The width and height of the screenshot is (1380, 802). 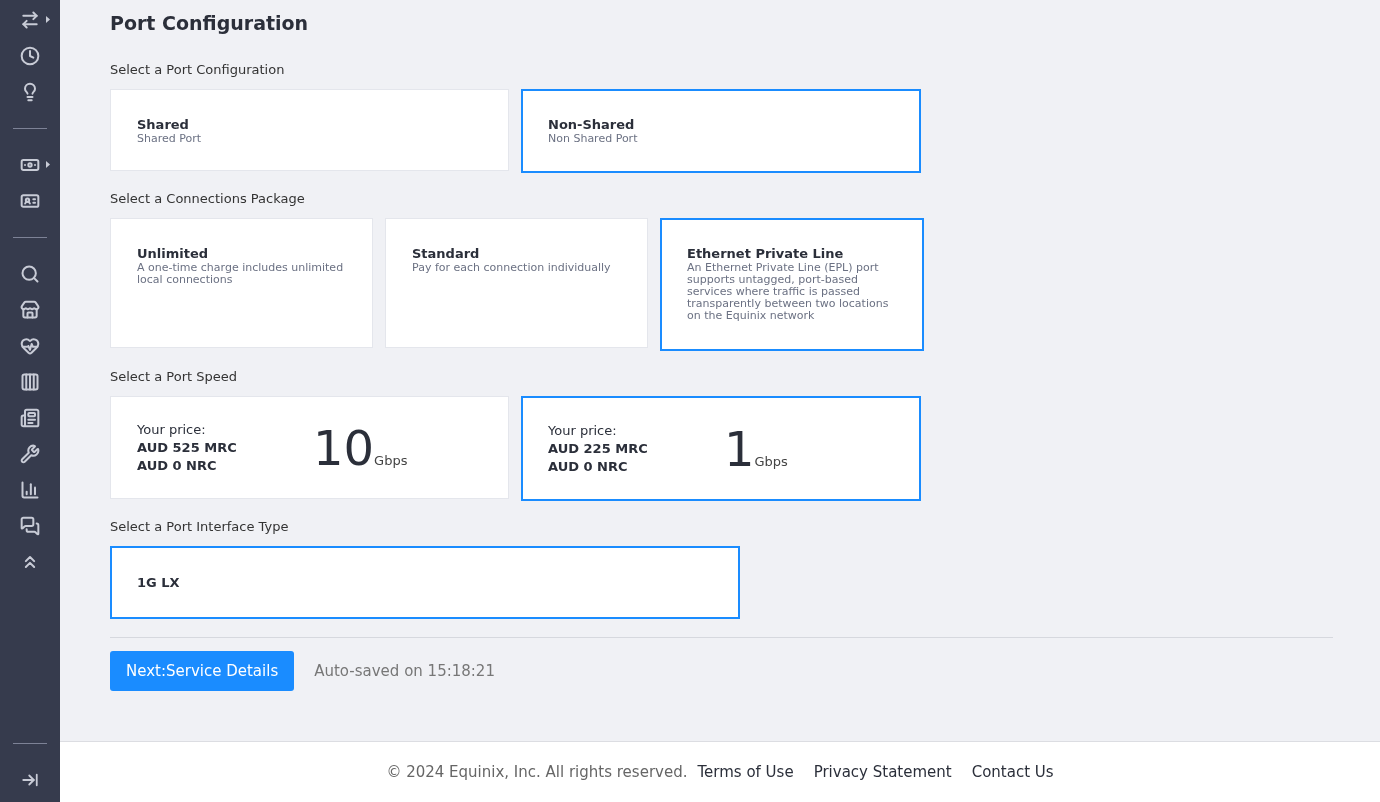 What do you see at coordinates (30, 490) in the screenshot?
I see `bar-chart-icon` at bounding box center [30, 490].